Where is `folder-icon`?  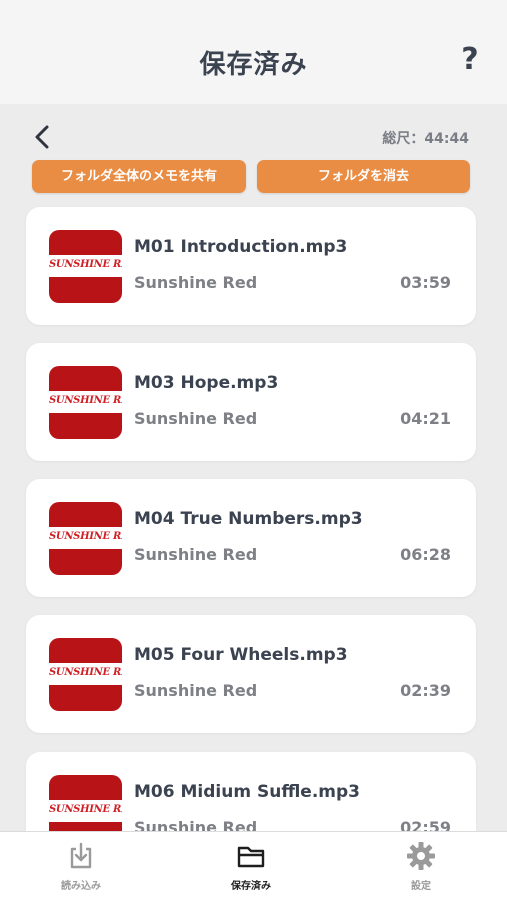
folder-icon is located at coordinates (251, 857).